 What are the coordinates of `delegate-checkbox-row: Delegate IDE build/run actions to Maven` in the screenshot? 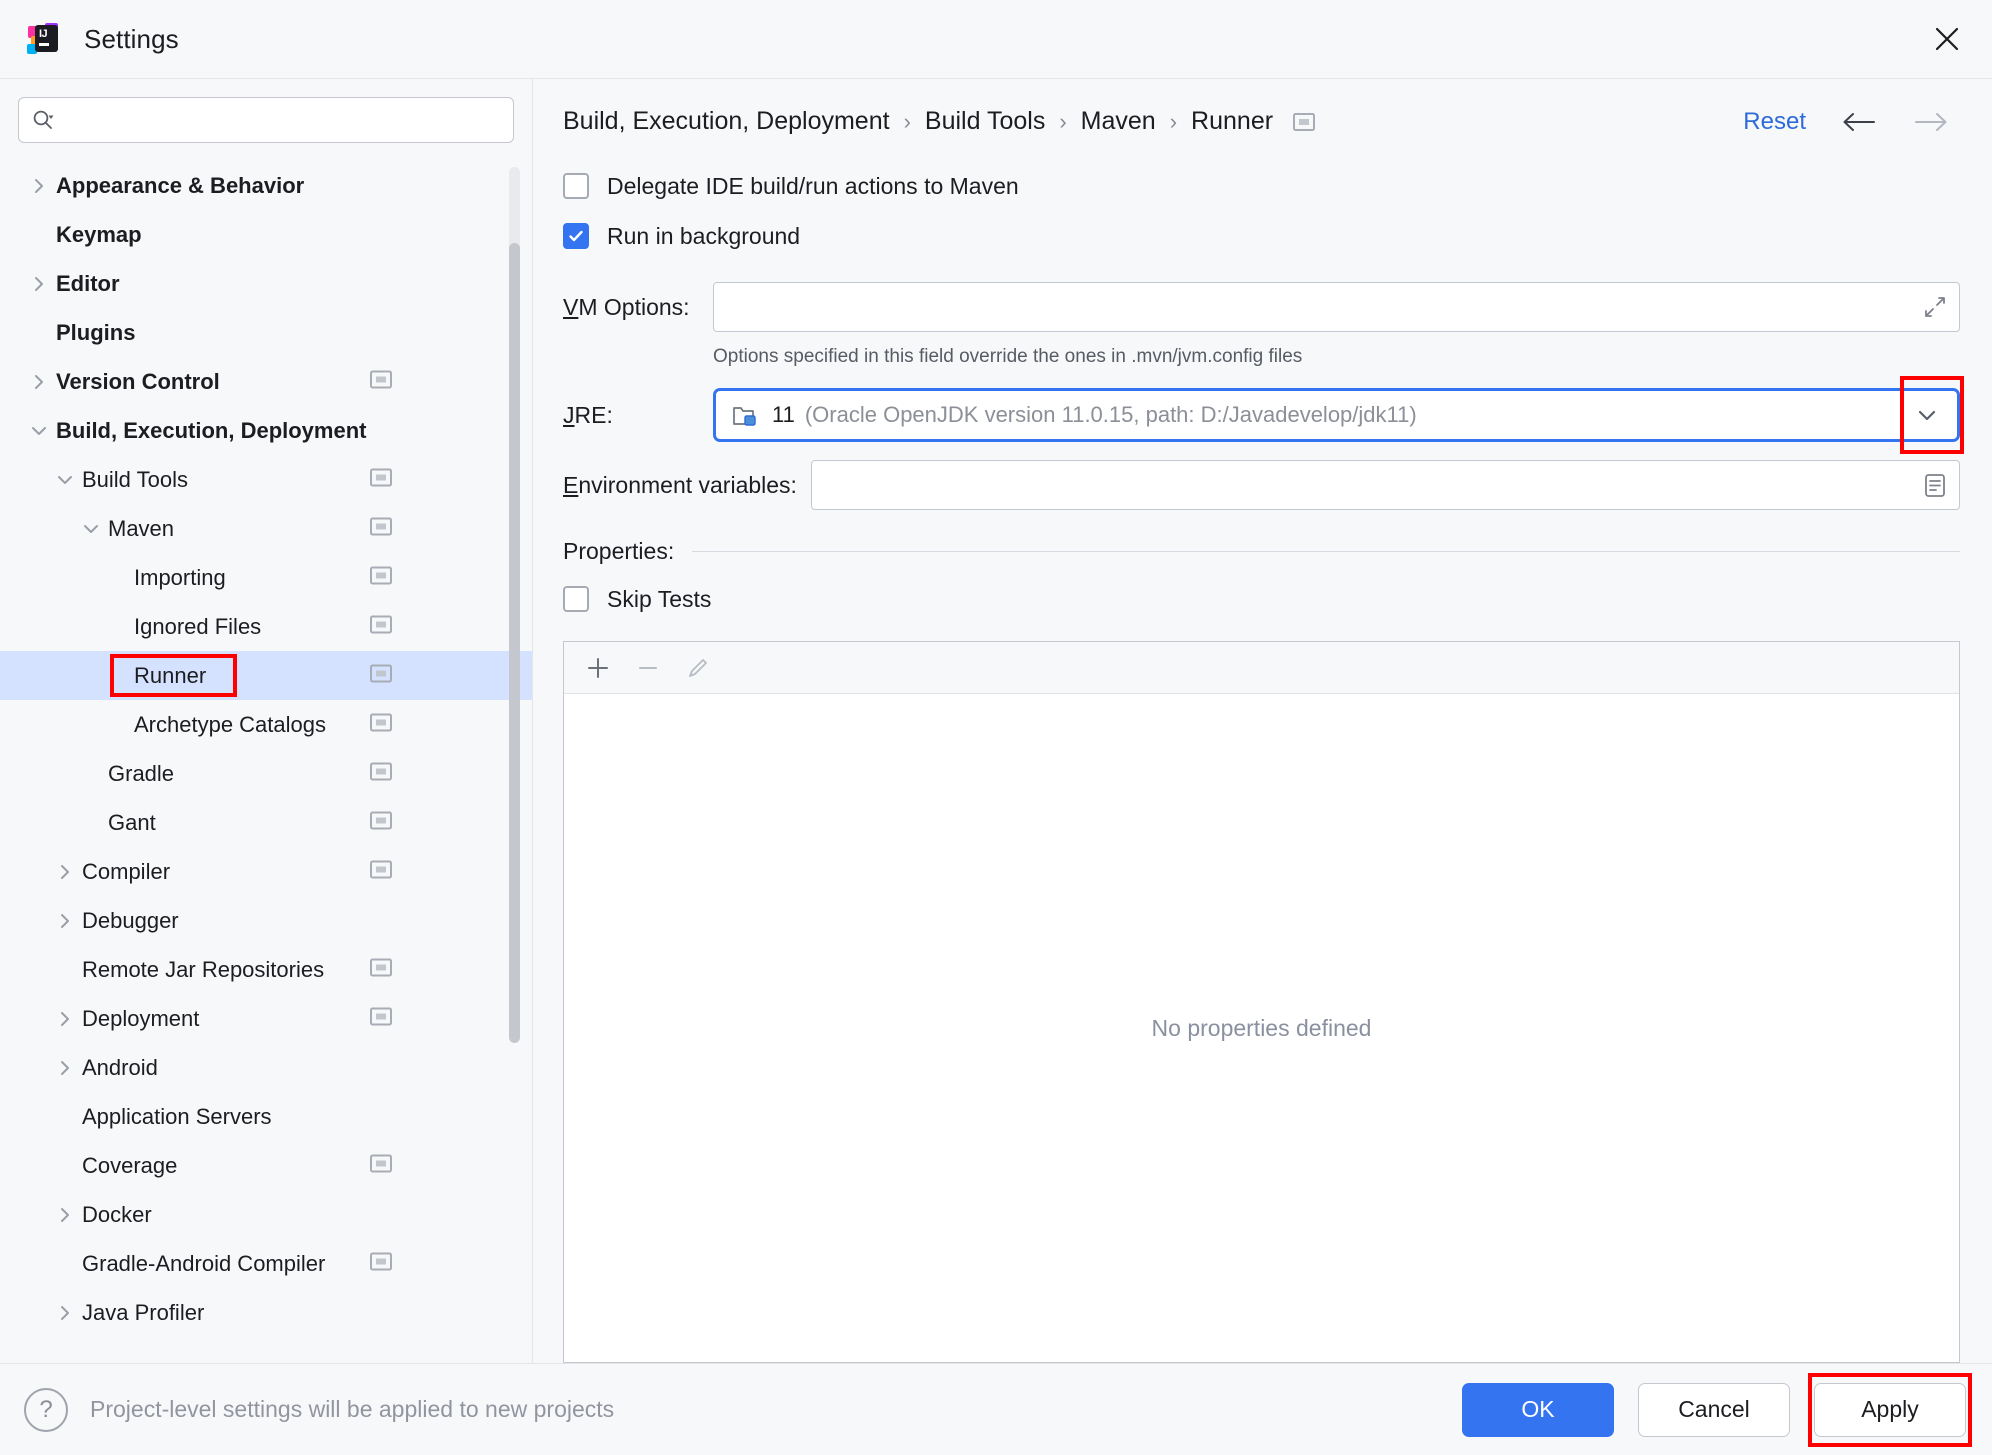 It's located at (1261, 186).